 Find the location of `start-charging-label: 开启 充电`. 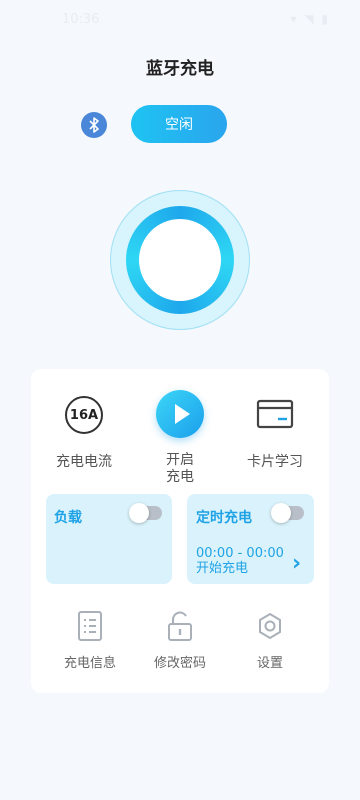

start-charging-label: 开启 充电 is located at coordinates (180, 469).